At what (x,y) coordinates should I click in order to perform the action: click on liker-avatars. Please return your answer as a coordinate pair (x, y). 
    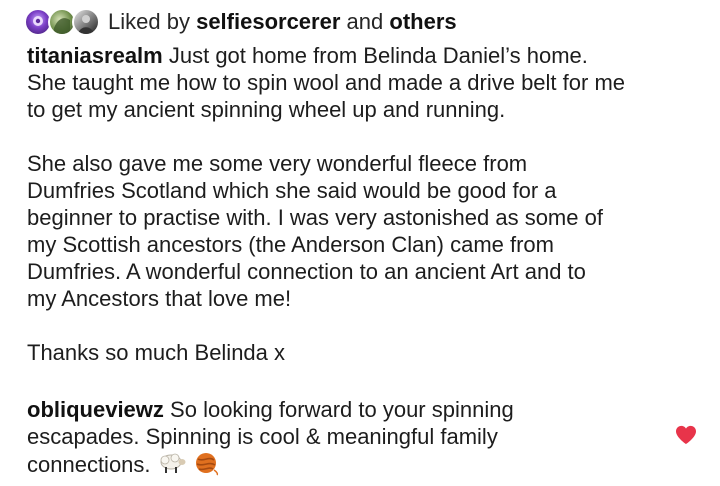
    Looking at the image, I should click on (63, 22).